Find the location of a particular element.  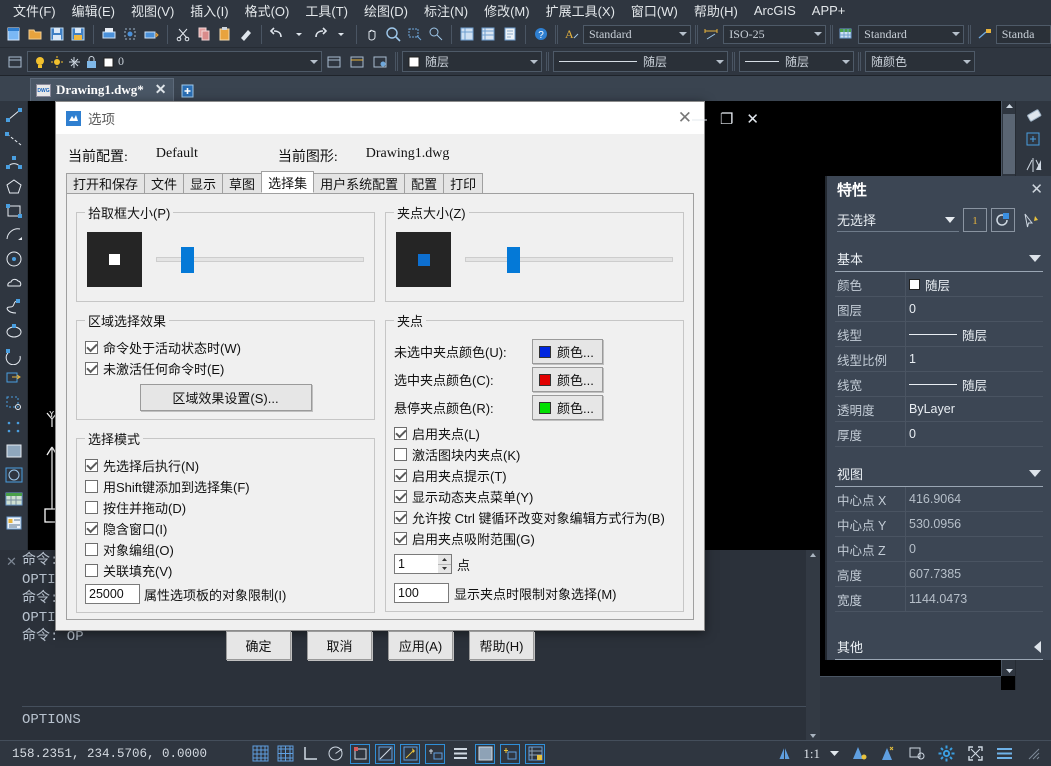

grip-checkbox-1: 激活图块内夹点(K) is located at coordinates (534, 454).